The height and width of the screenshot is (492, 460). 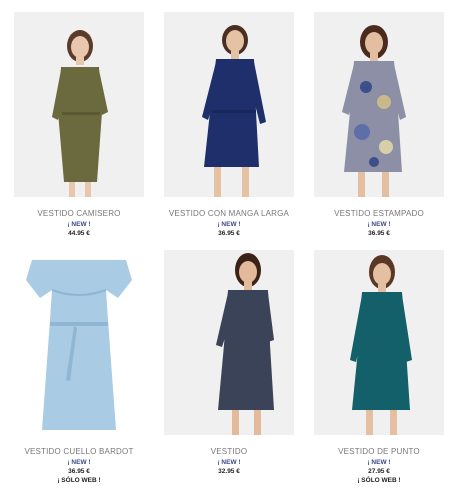 I want to click on product-price: 27.95 €, so click(x=379, y=471).